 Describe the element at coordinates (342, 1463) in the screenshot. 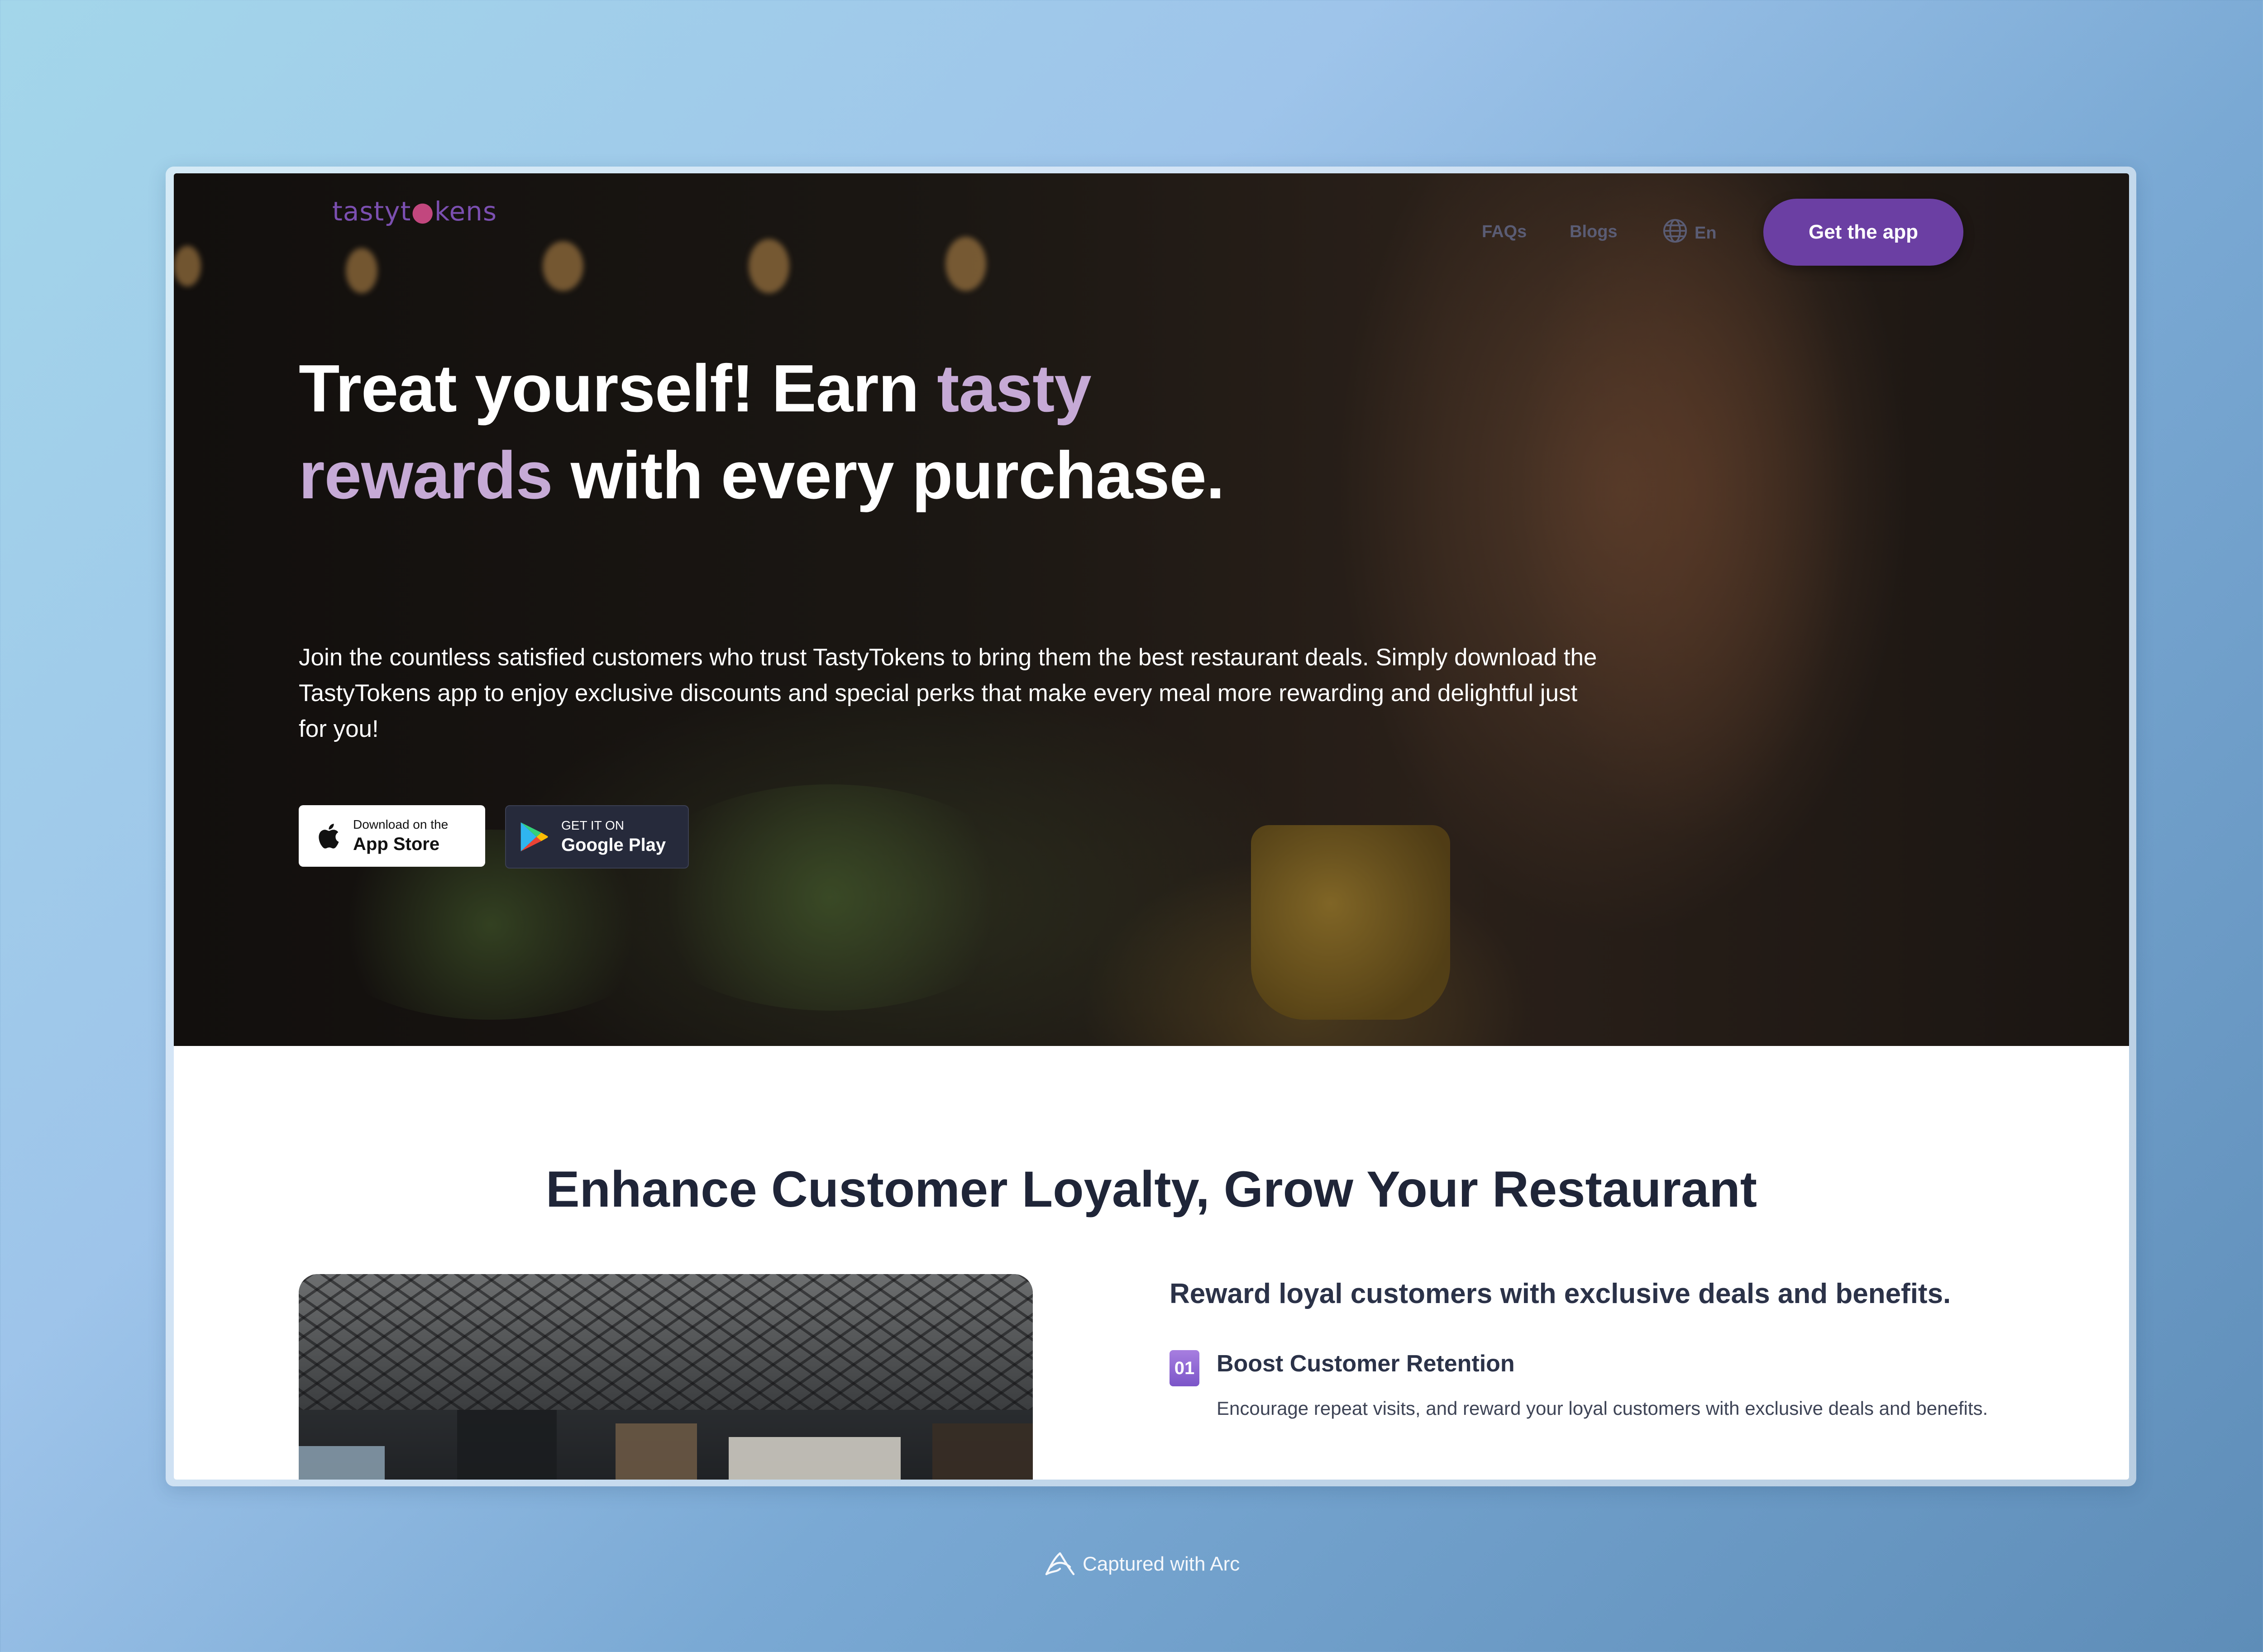

I see `window-area` at that location.